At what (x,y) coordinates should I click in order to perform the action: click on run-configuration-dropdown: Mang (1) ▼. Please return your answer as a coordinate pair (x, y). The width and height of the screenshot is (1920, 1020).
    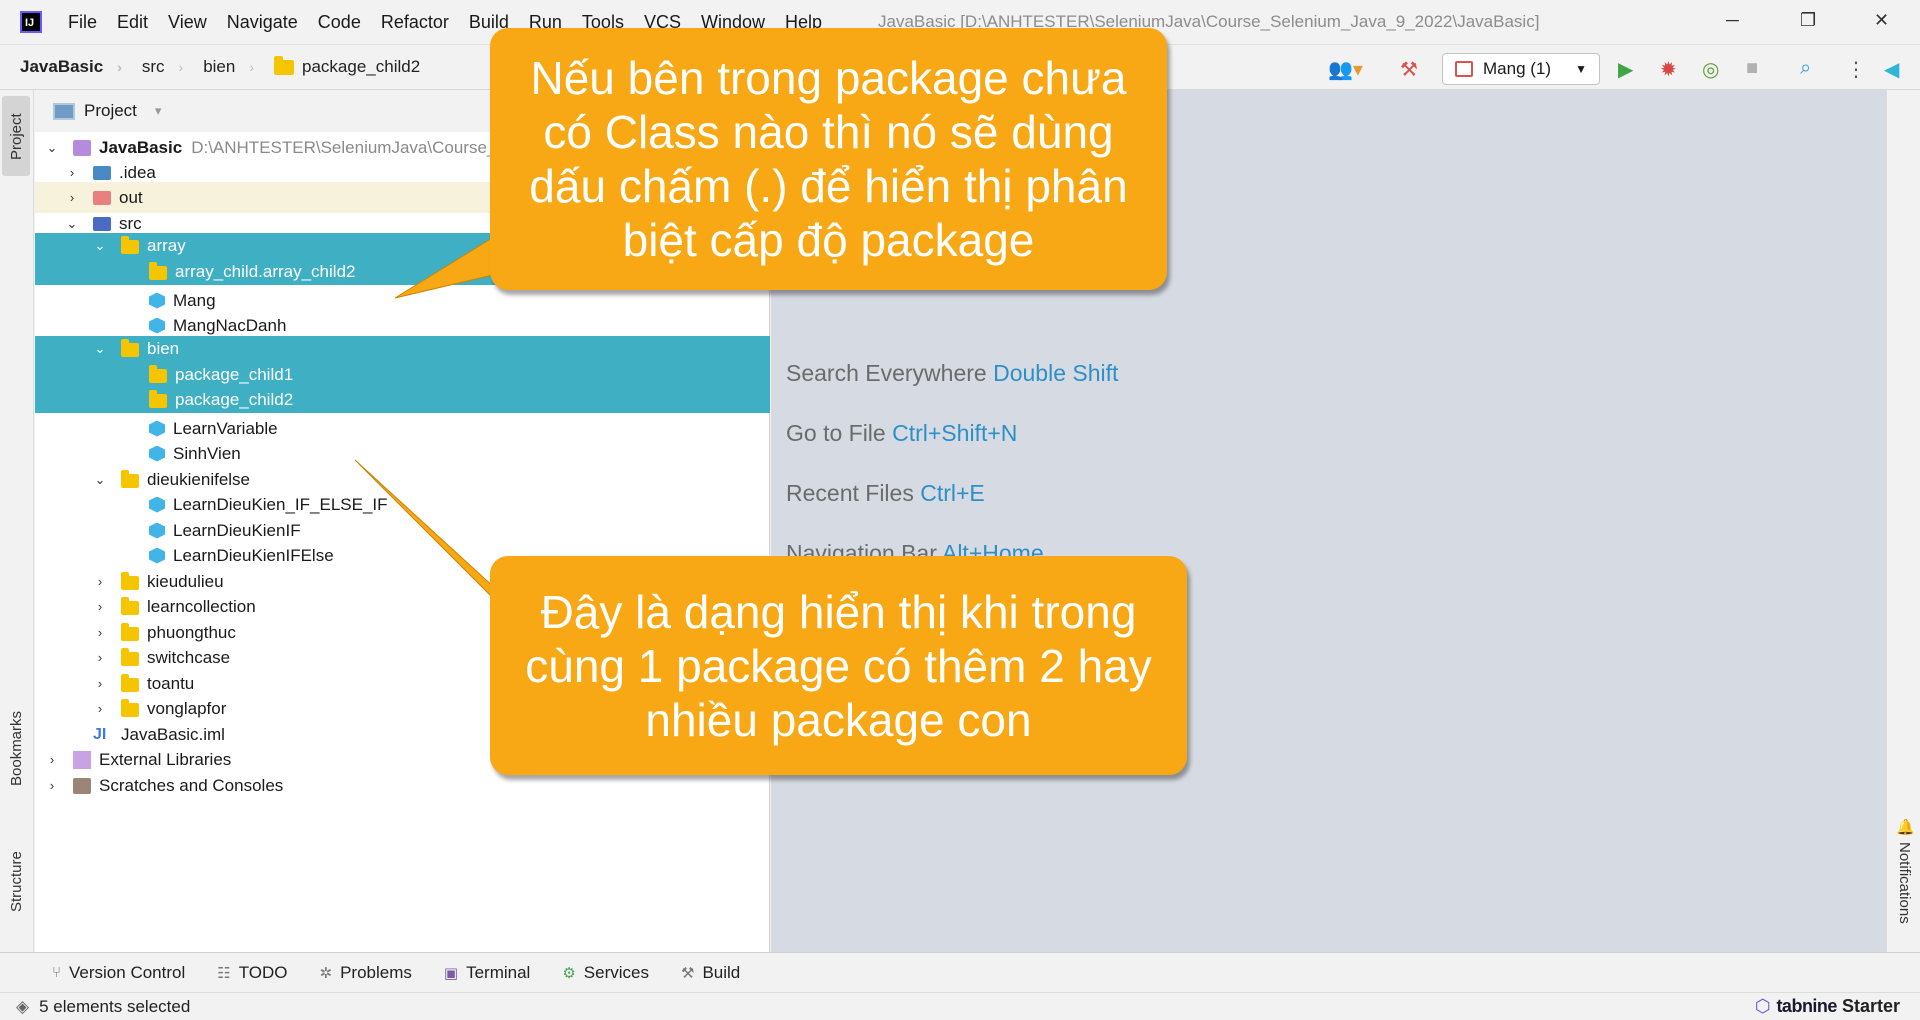
    Looking at the image, I should click on (1521, 69).